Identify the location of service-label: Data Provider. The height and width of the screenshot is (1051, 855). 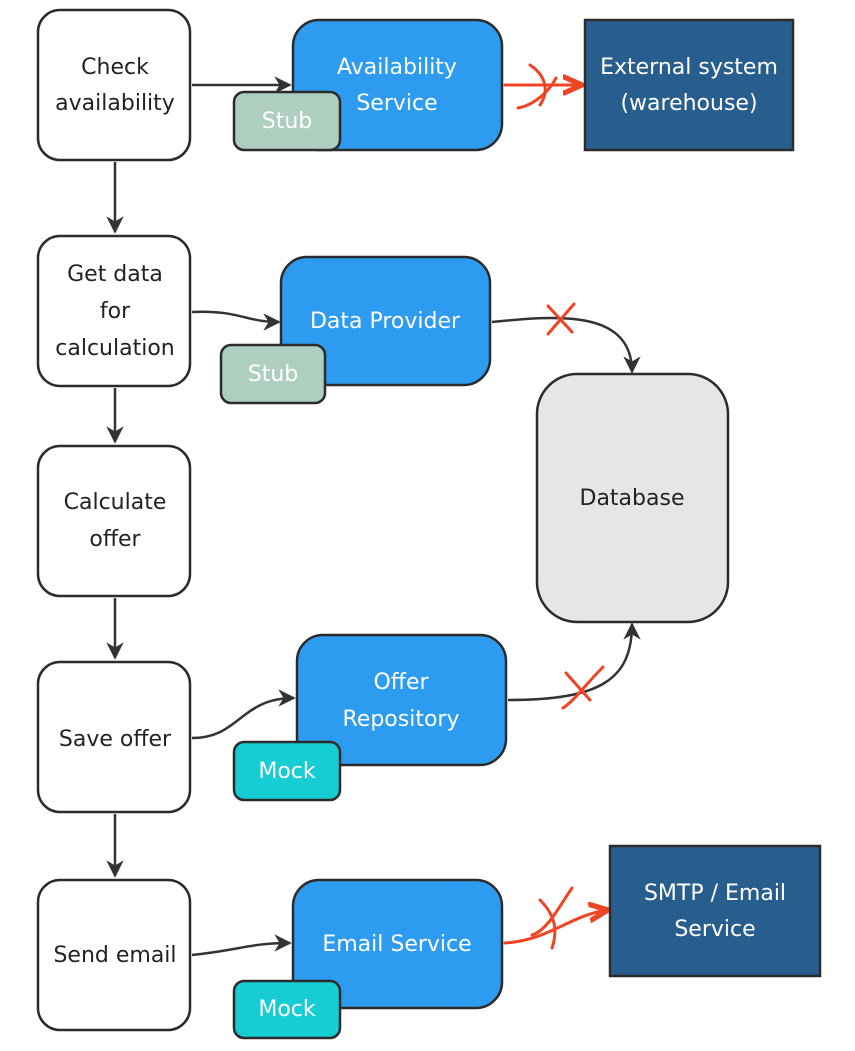
(385, 321).